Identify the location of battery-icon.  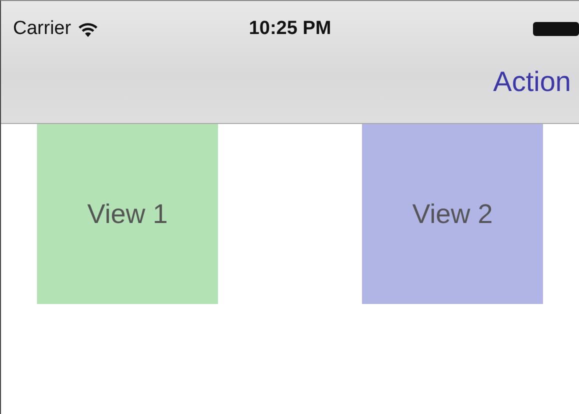
(556, 29).